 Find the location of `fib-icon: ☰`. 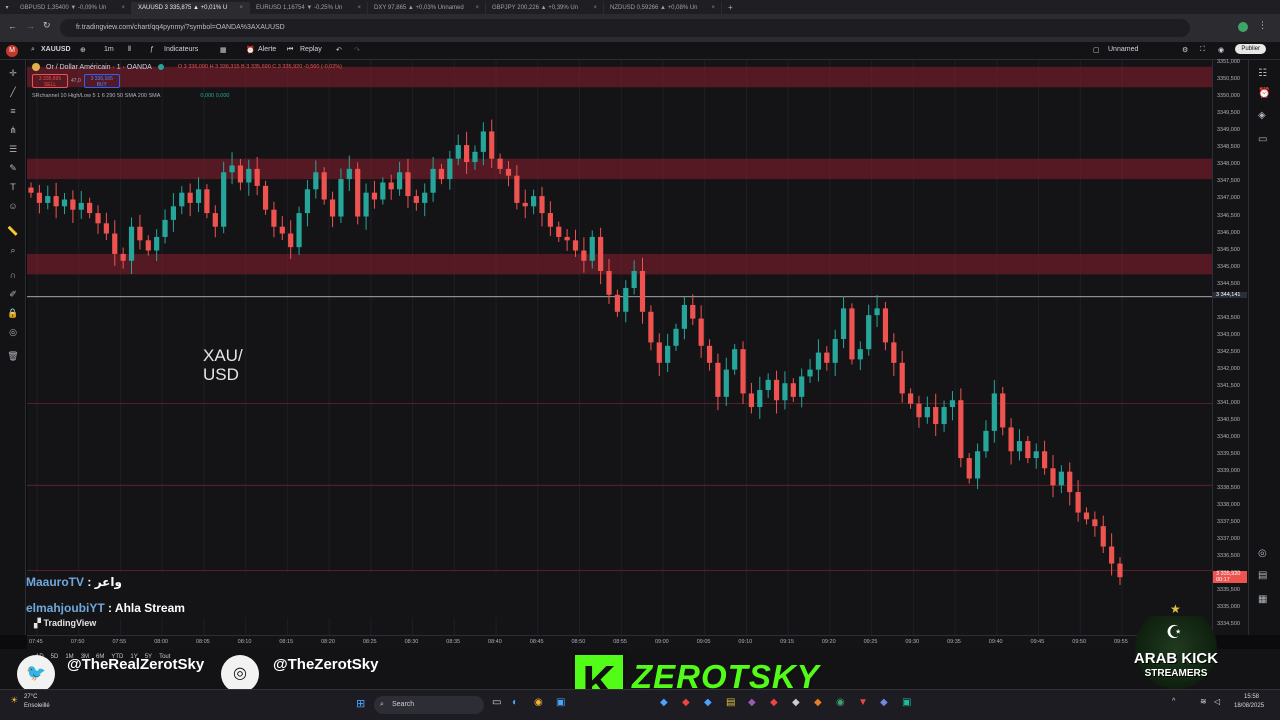

fib-icon: ☰ is located at coordinates (13, 149).